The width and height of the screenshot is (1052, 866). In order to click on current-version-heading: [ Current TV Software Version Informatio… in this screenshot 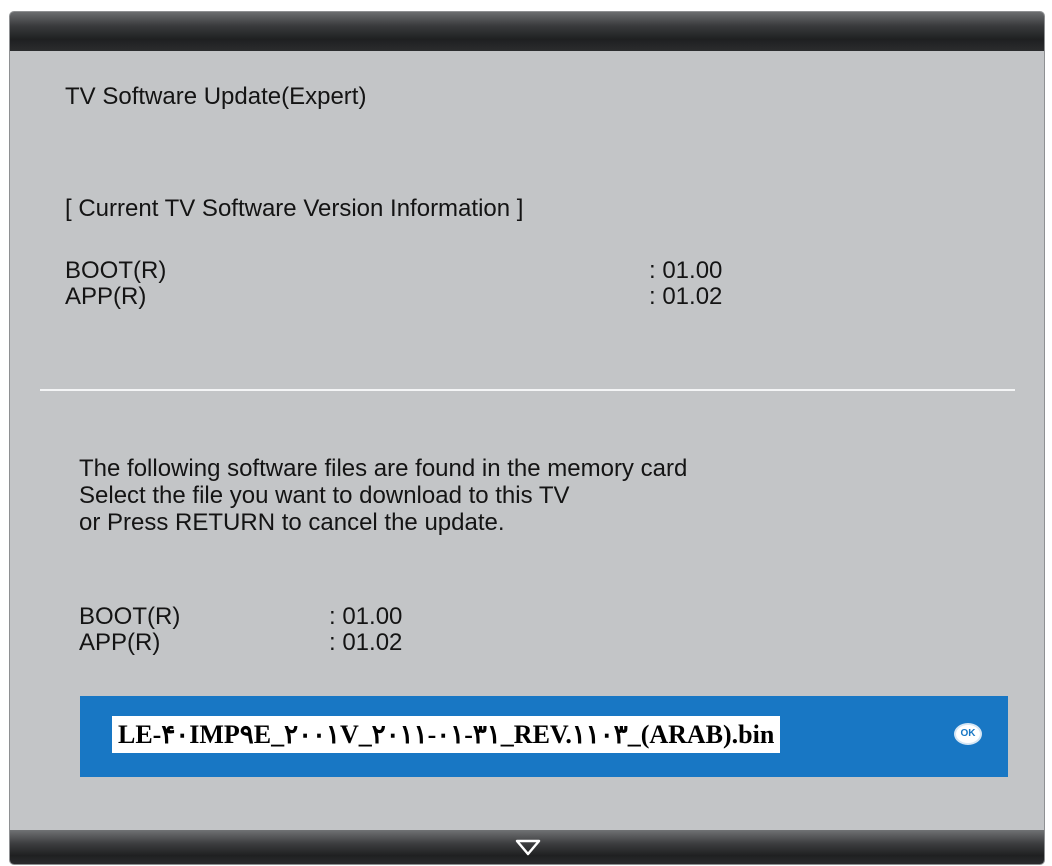, I will do `click(294, 208)`.